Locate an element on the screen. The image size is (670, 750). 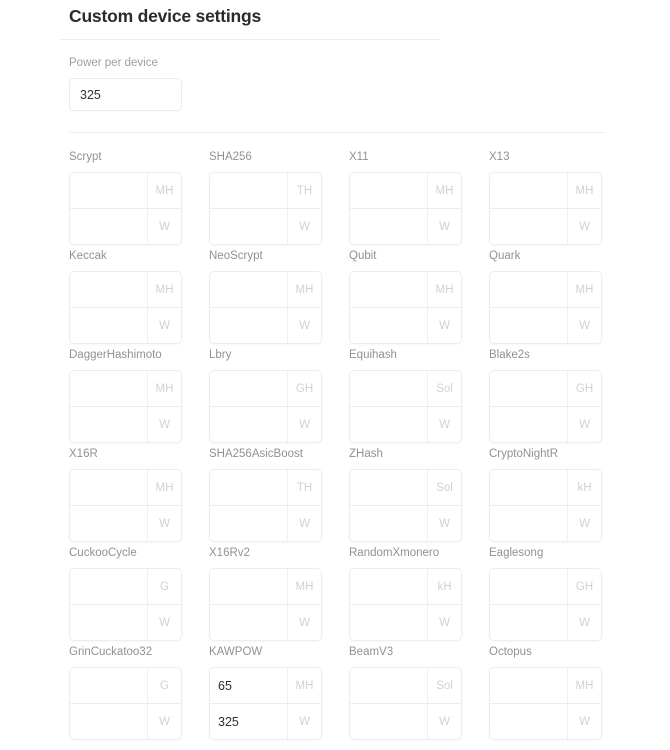
power-per-device-input is located at coordinates (125, 94).